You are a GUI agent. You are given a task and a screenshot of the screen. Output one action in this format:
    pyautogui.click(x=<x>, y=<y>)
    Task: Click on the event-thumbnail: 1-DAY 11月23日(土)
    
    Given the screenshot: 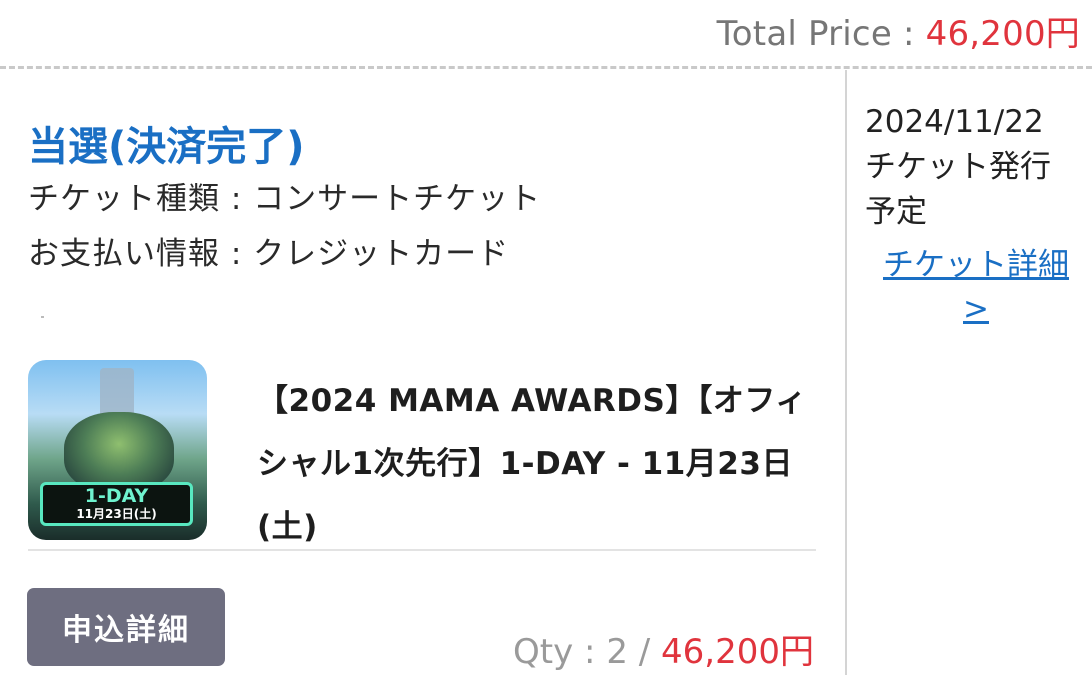 What is the action you would take?
    pyautogui.click(x=117, y=450)
    